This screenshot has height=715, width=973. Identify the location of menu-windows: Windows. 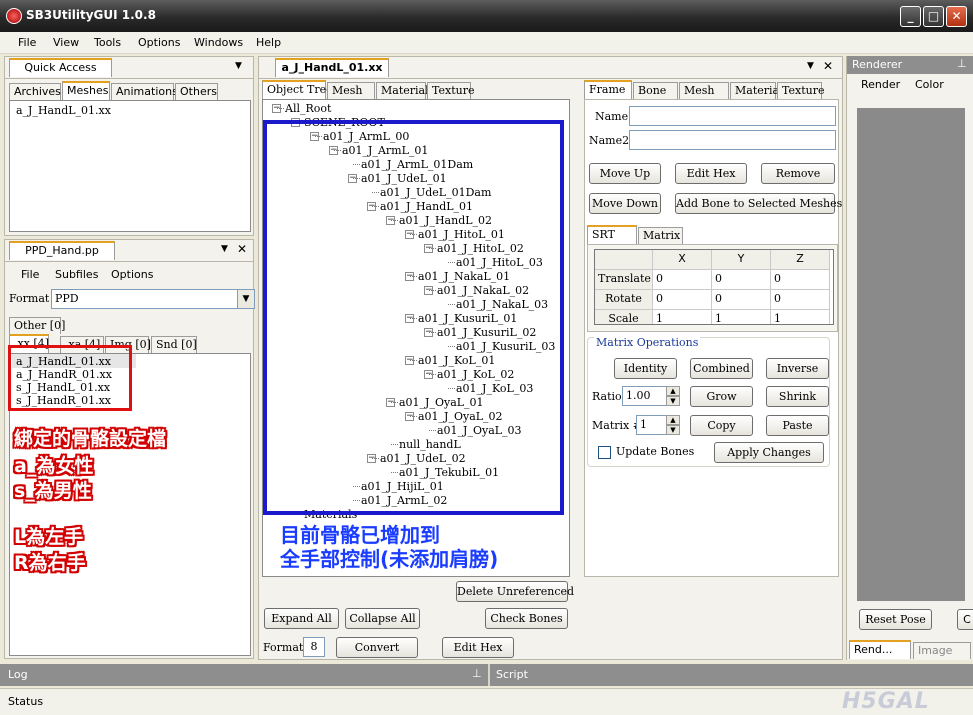
(218, 42).